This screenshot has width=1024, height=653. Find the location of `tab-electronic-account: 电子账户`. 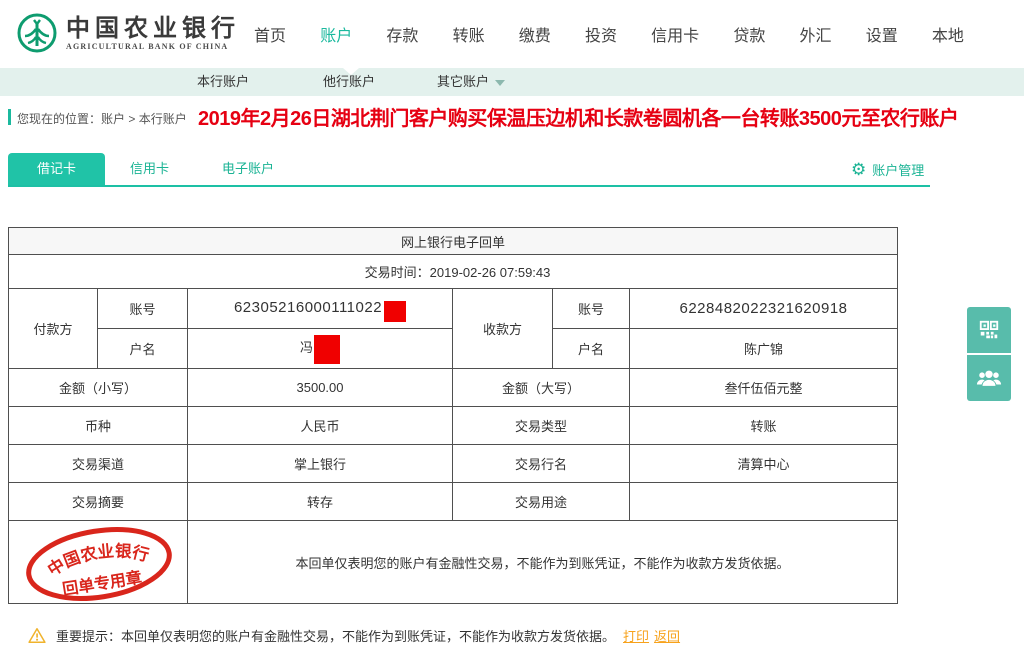

tab-electronic-account: 电子账户 is located at coordinates (248, 169).